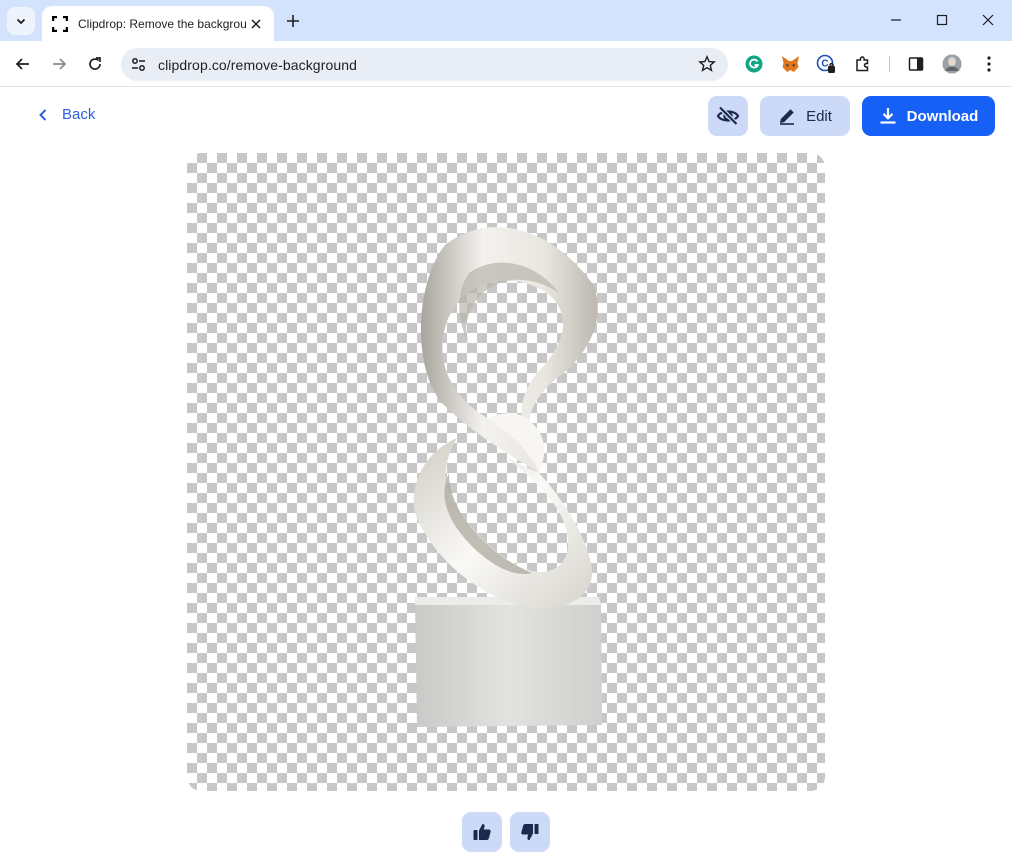 The height and width of the screenshot is (865, 1012). I want to click on profile-button, so click(952, 64).